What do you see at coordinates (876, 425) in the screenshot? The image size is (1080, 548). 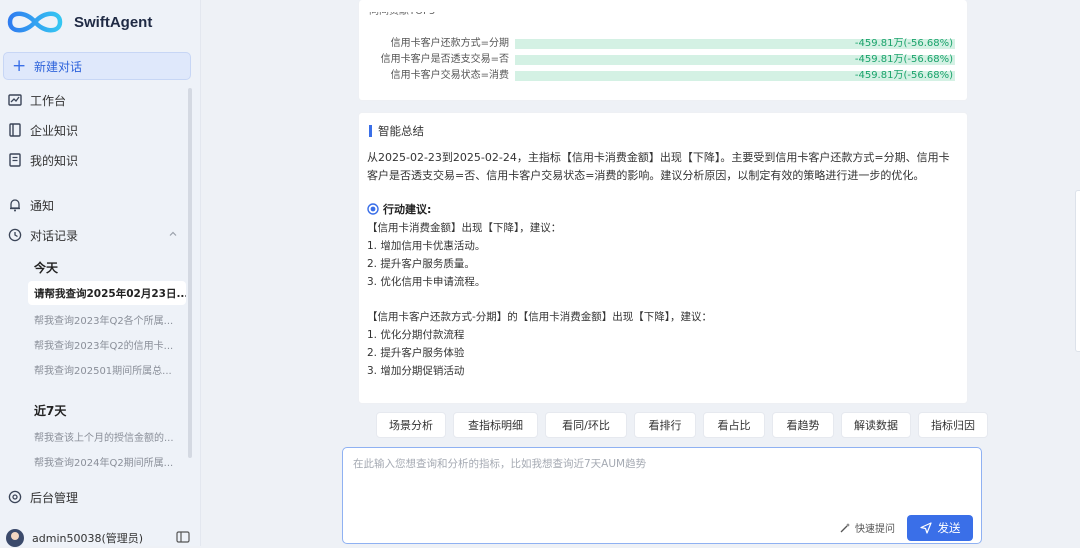 I see `chip-interpret-data: 解读数据` at bounding box center [876, 425].